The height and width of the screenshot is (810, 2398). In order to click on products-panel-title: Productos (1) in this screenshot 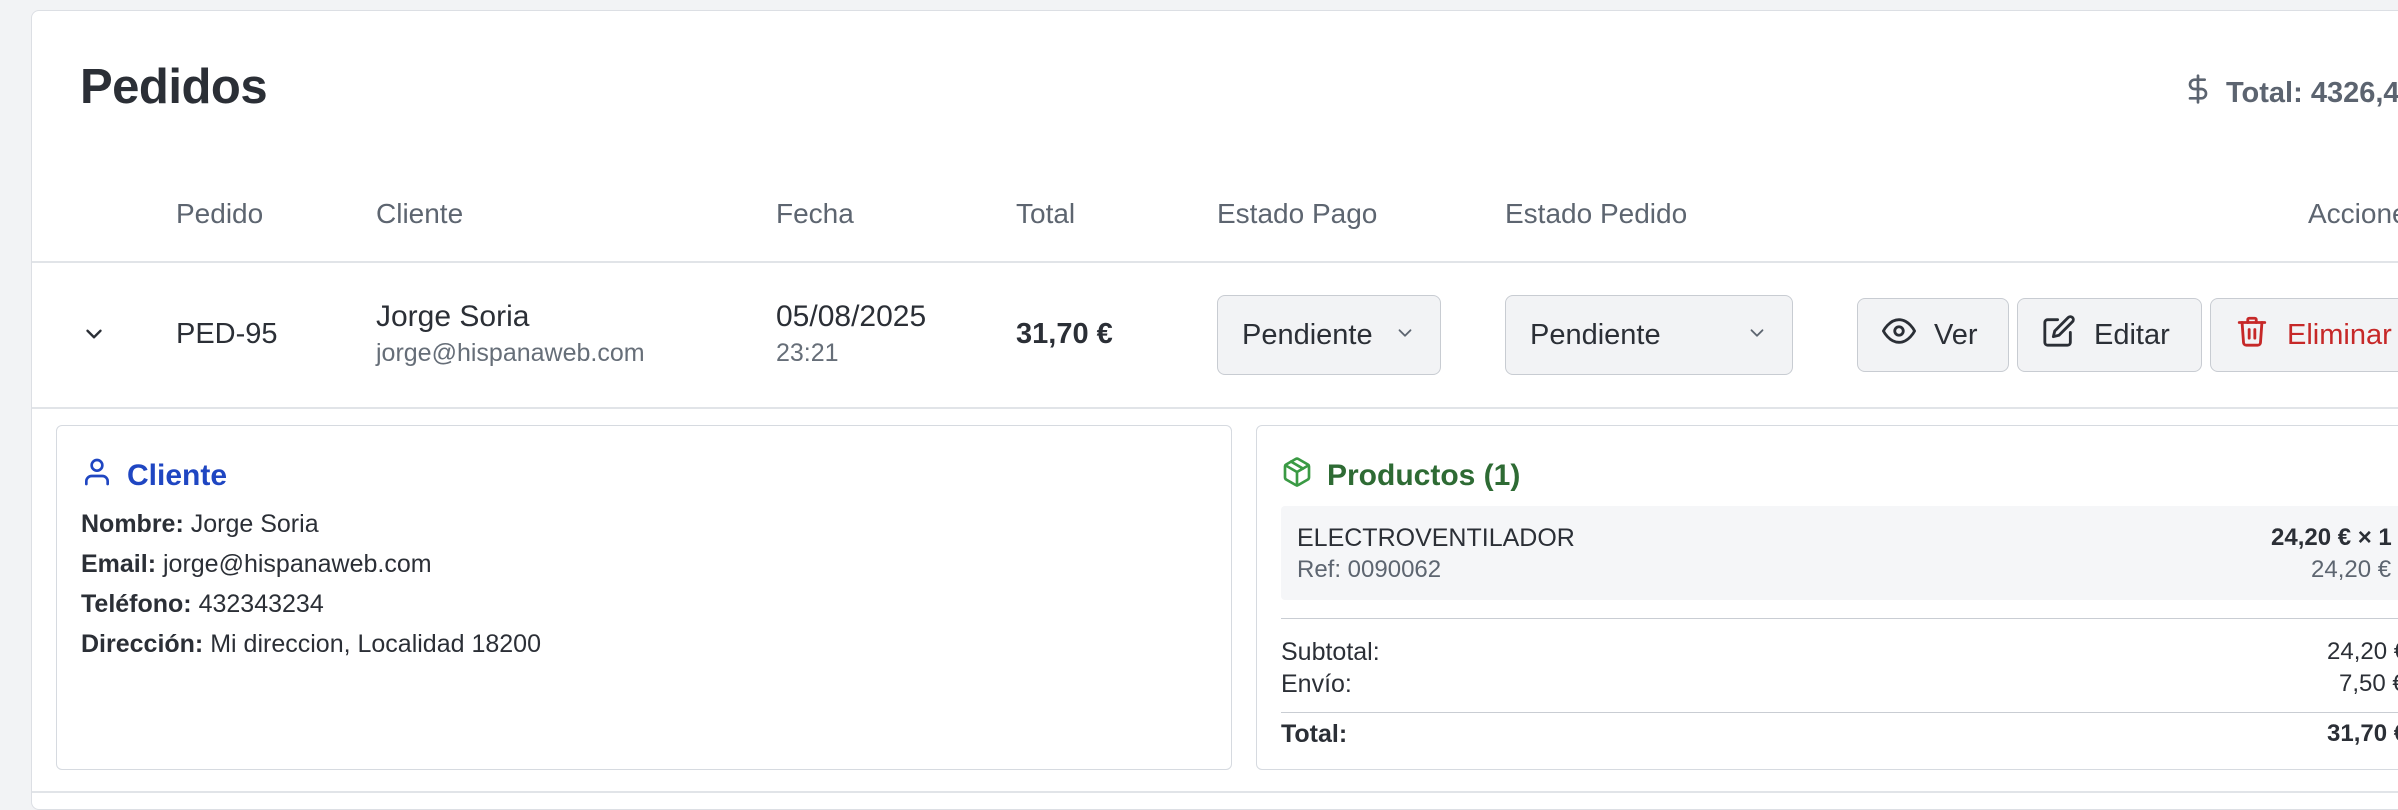, I will do `click(1400, 476)`.